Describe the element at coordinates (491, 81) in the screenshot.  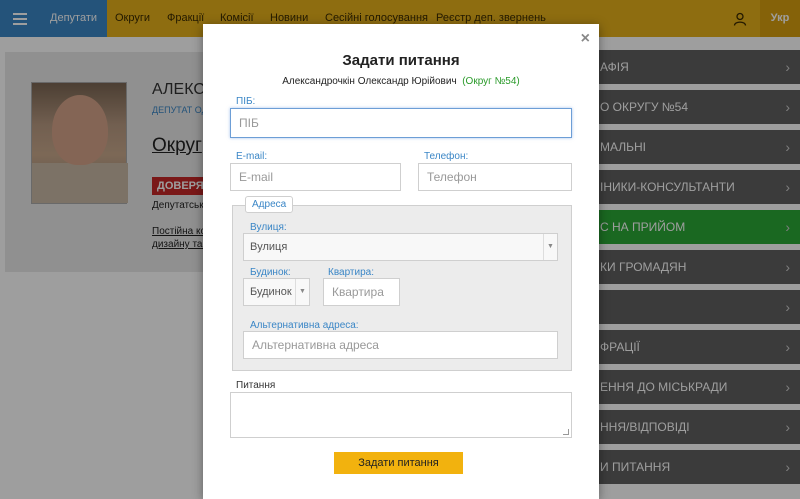
I see `deputy-district: (Округ №54)` at that location.